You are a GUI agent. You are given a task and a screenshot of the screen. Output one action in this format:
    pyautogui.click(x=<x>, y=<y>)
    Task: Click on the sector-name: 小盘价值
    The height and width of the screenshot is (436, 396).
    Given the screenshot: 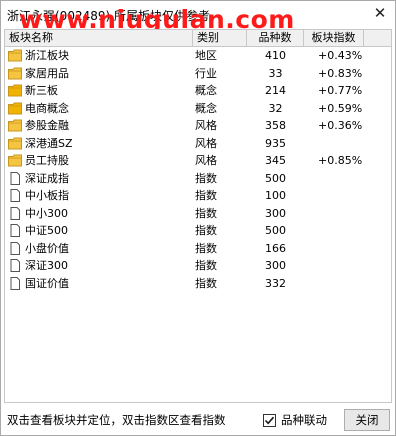 What is the action you would take?
    pyautogui.click(x=47, y=248)
    